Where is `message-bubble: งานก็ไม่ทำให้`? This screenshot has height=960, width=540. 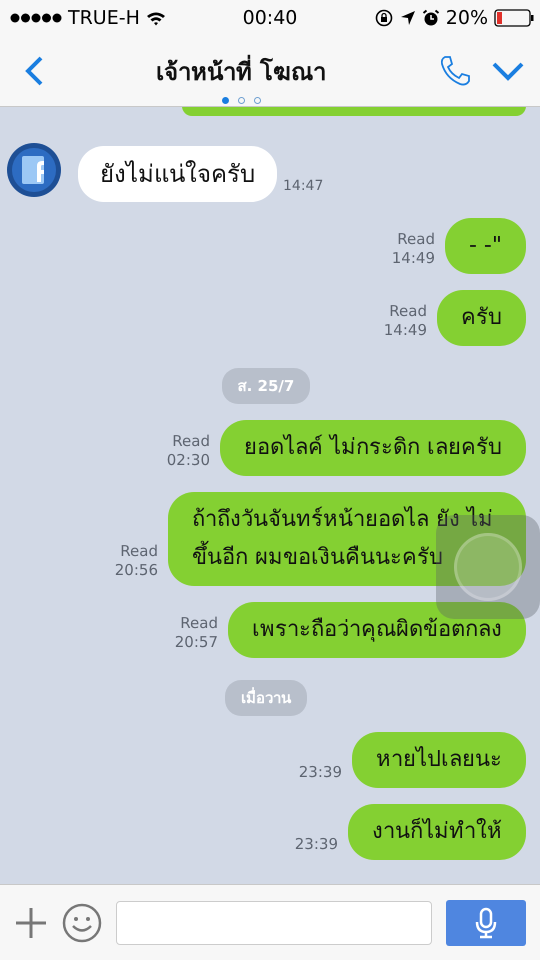
message-bubble: งานก็ไม่ทำให้ is located at coordinates (437, 832).